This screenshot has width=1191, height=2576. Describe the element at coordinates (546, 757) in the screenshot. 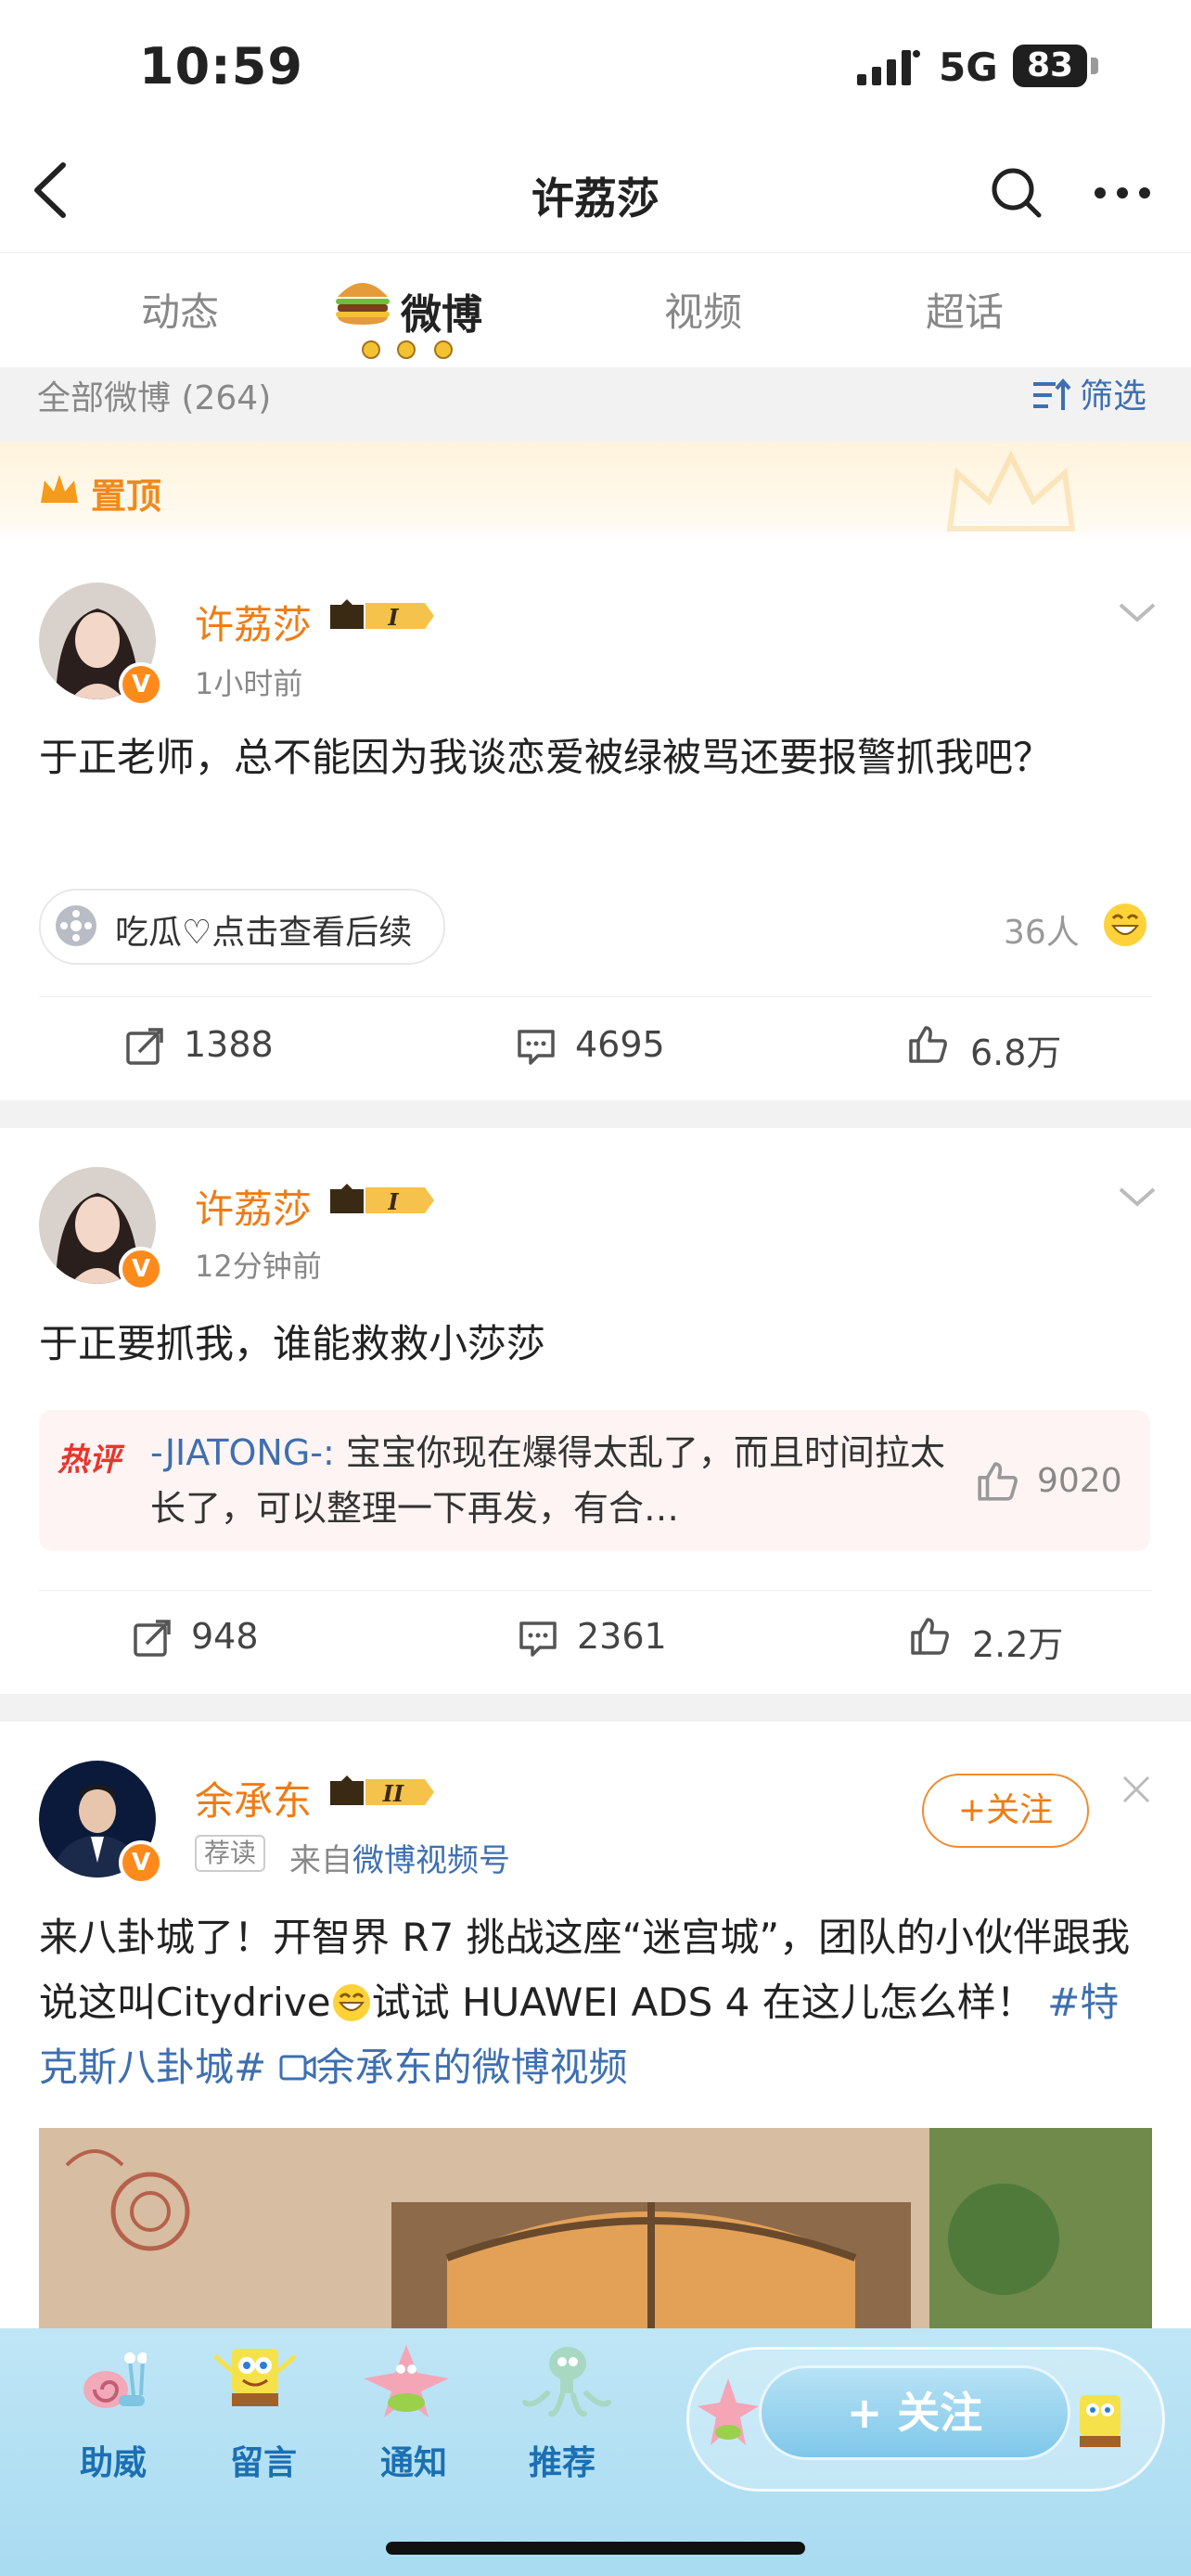

I see `post-content: 于正老师，总不能因为我谈恋爱被绿被骂还要报警抓我吧？` at that location.